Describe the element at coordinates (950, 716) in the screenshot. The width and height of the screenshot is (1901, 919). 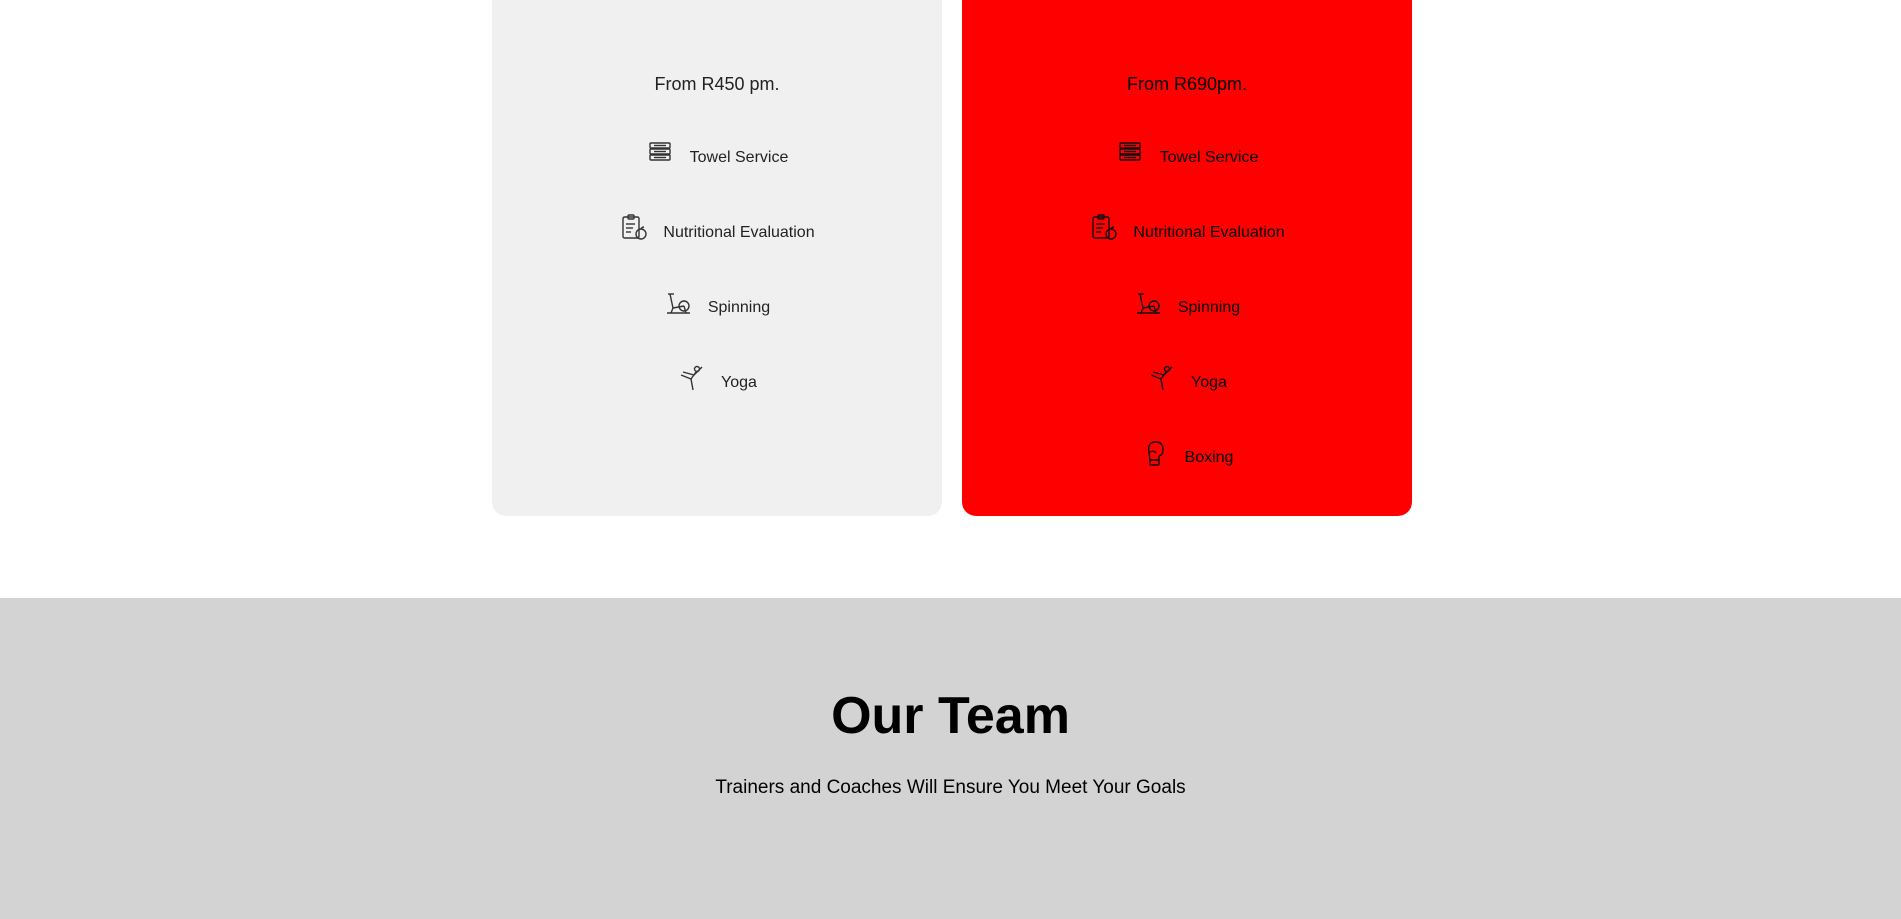
I see `team-title: Our Team` at that location.